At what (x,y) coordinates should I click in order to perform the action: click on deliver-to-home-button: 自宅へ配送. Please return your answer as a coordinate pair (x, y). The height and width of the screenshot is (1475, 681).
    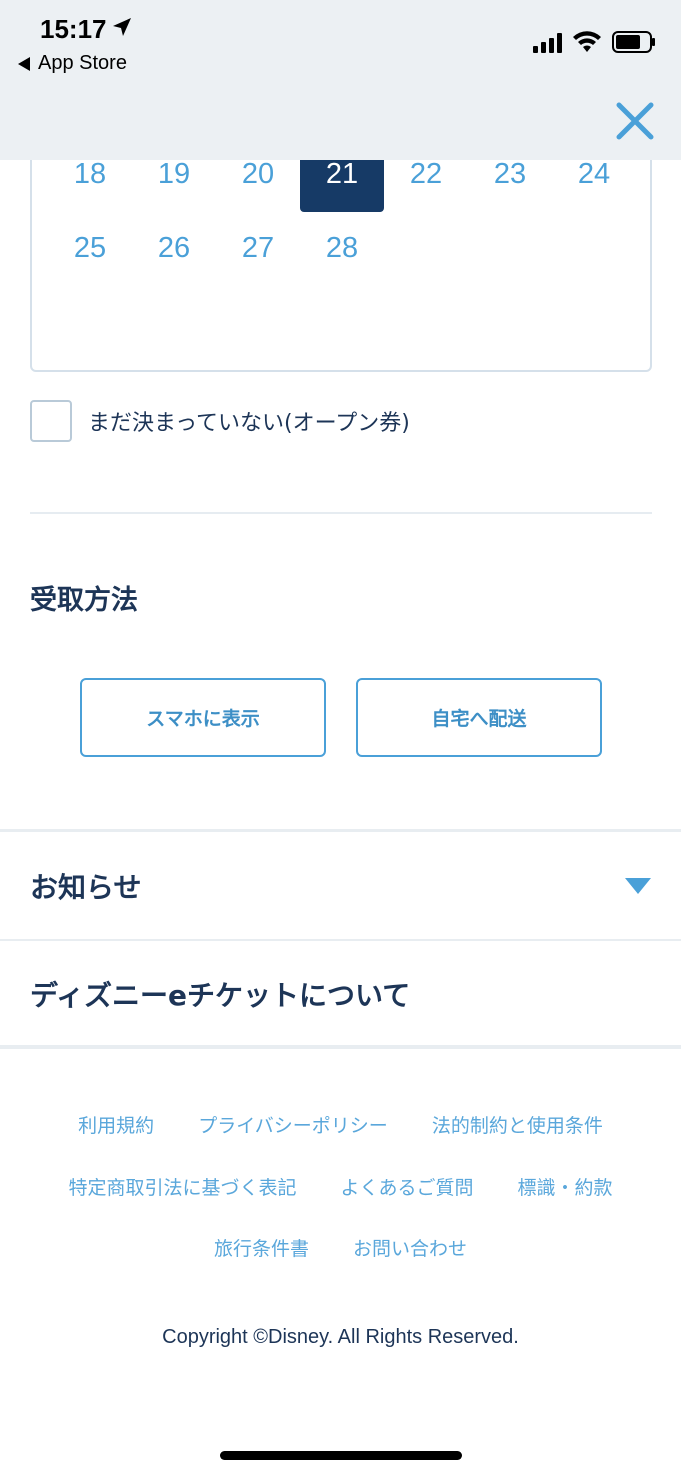
    Looking at the image, I should click on (479, 717).